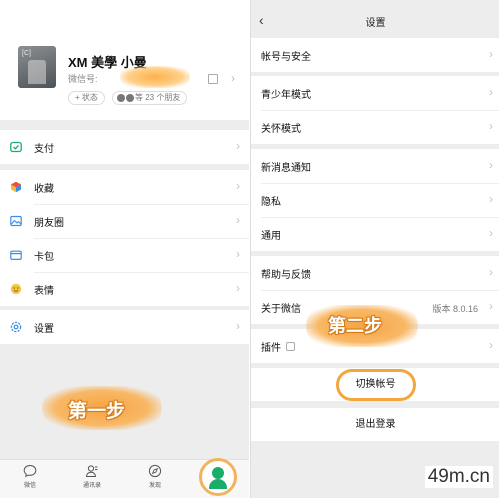  What do you see at coordinates (375, 234) in the screenshot?
I see `settings-item-general: 通用 ›` at bounding box center [375, 234].